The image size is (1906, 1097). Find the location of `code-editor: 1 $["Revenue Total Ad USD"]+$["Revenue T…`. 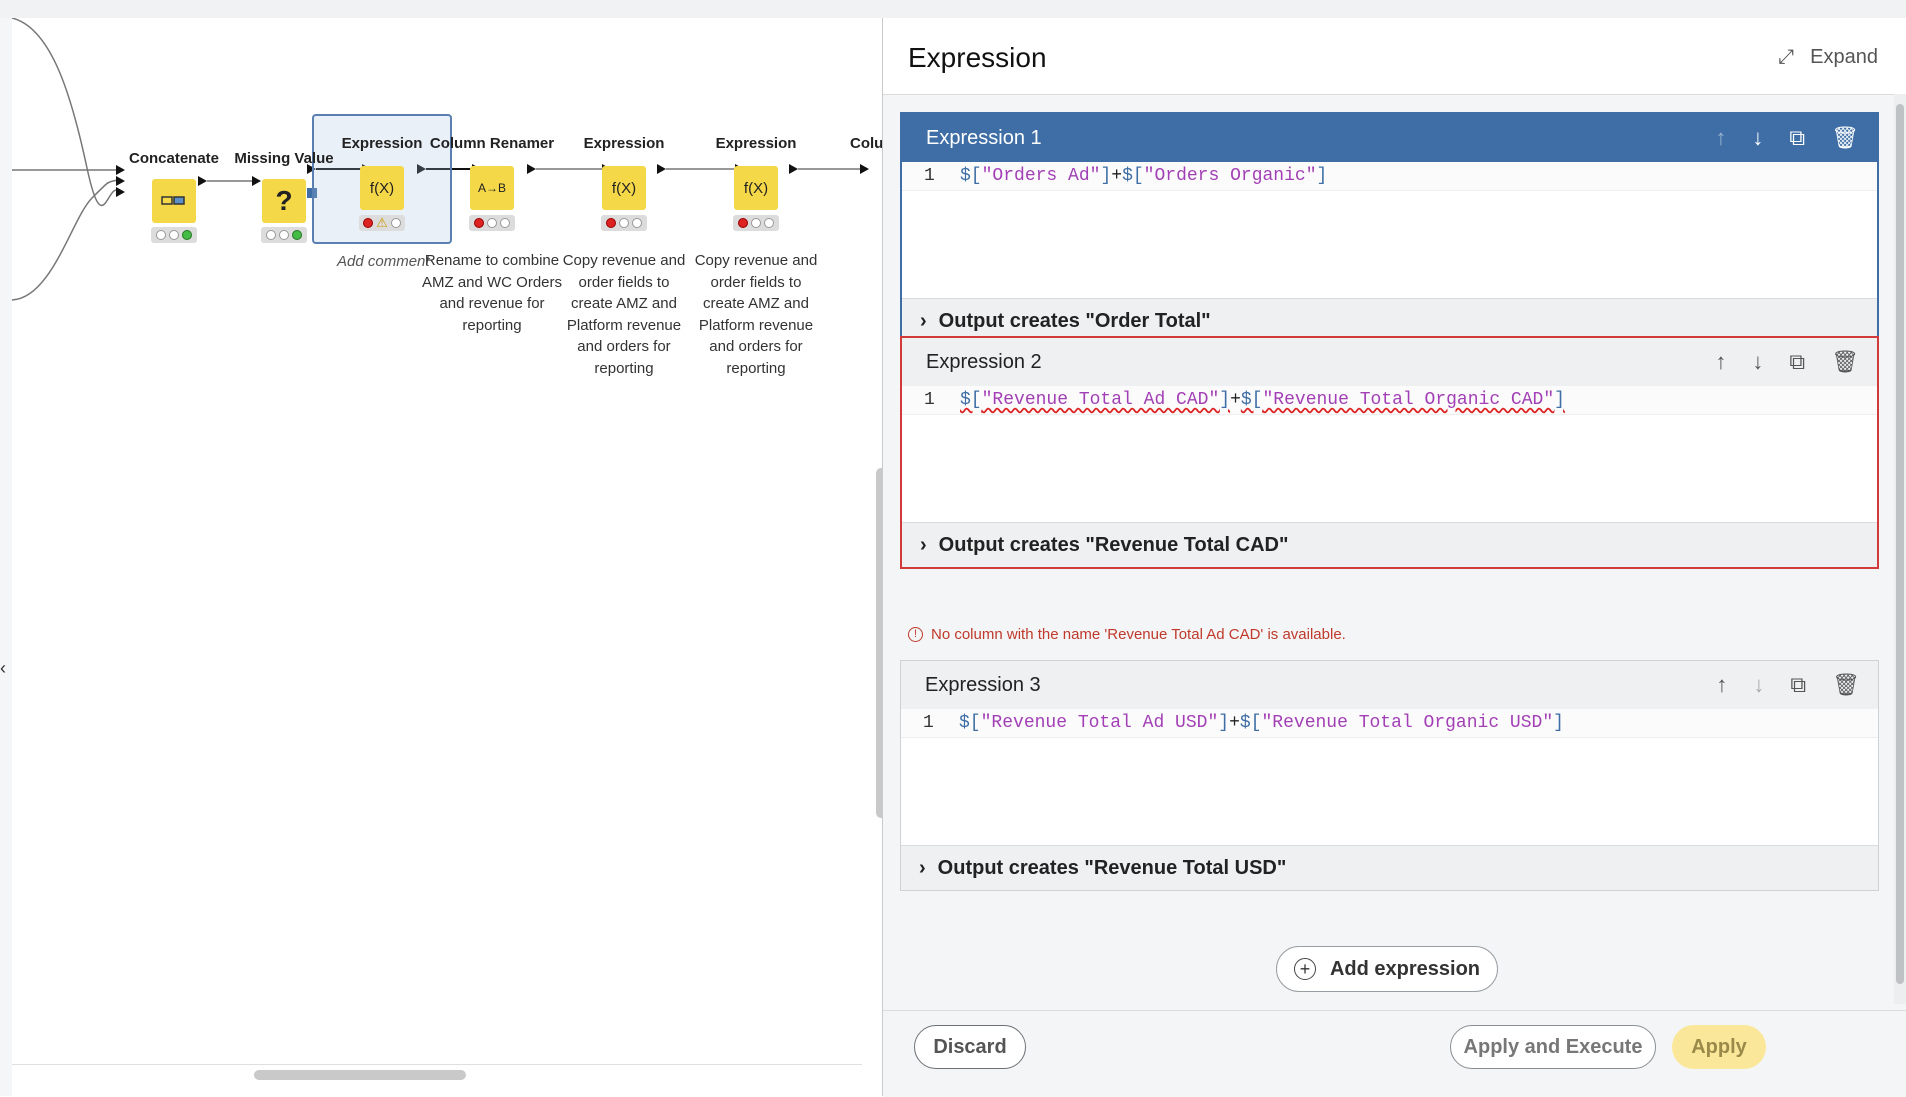

code-editor: 1 $["Revenue Total Ad USD"]+$["Revenue T… is located at coordinates (1389, 777).